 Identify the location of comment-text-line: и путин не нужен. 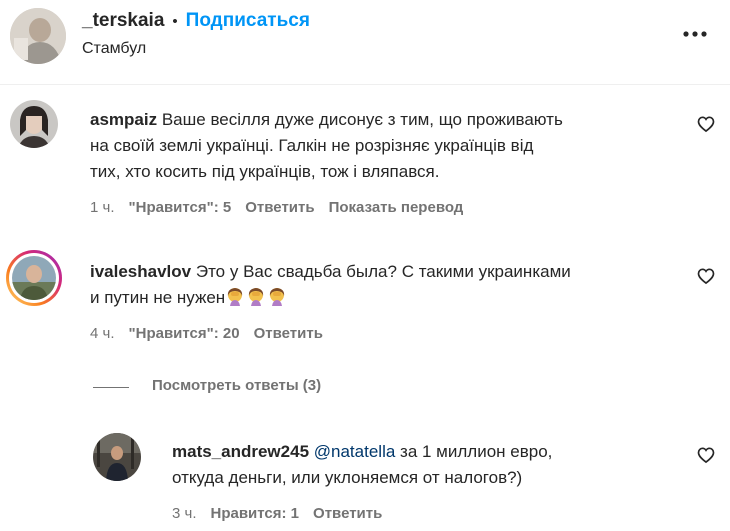
(158, 297).